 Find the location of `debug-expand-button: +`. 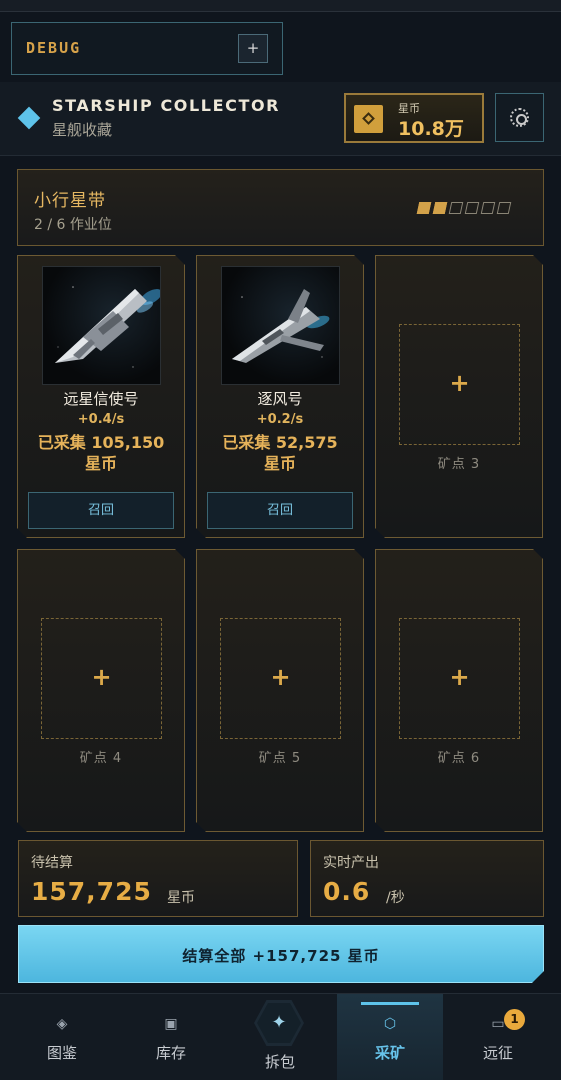

debug-expand-button: + is located at coordinates (253, 48).